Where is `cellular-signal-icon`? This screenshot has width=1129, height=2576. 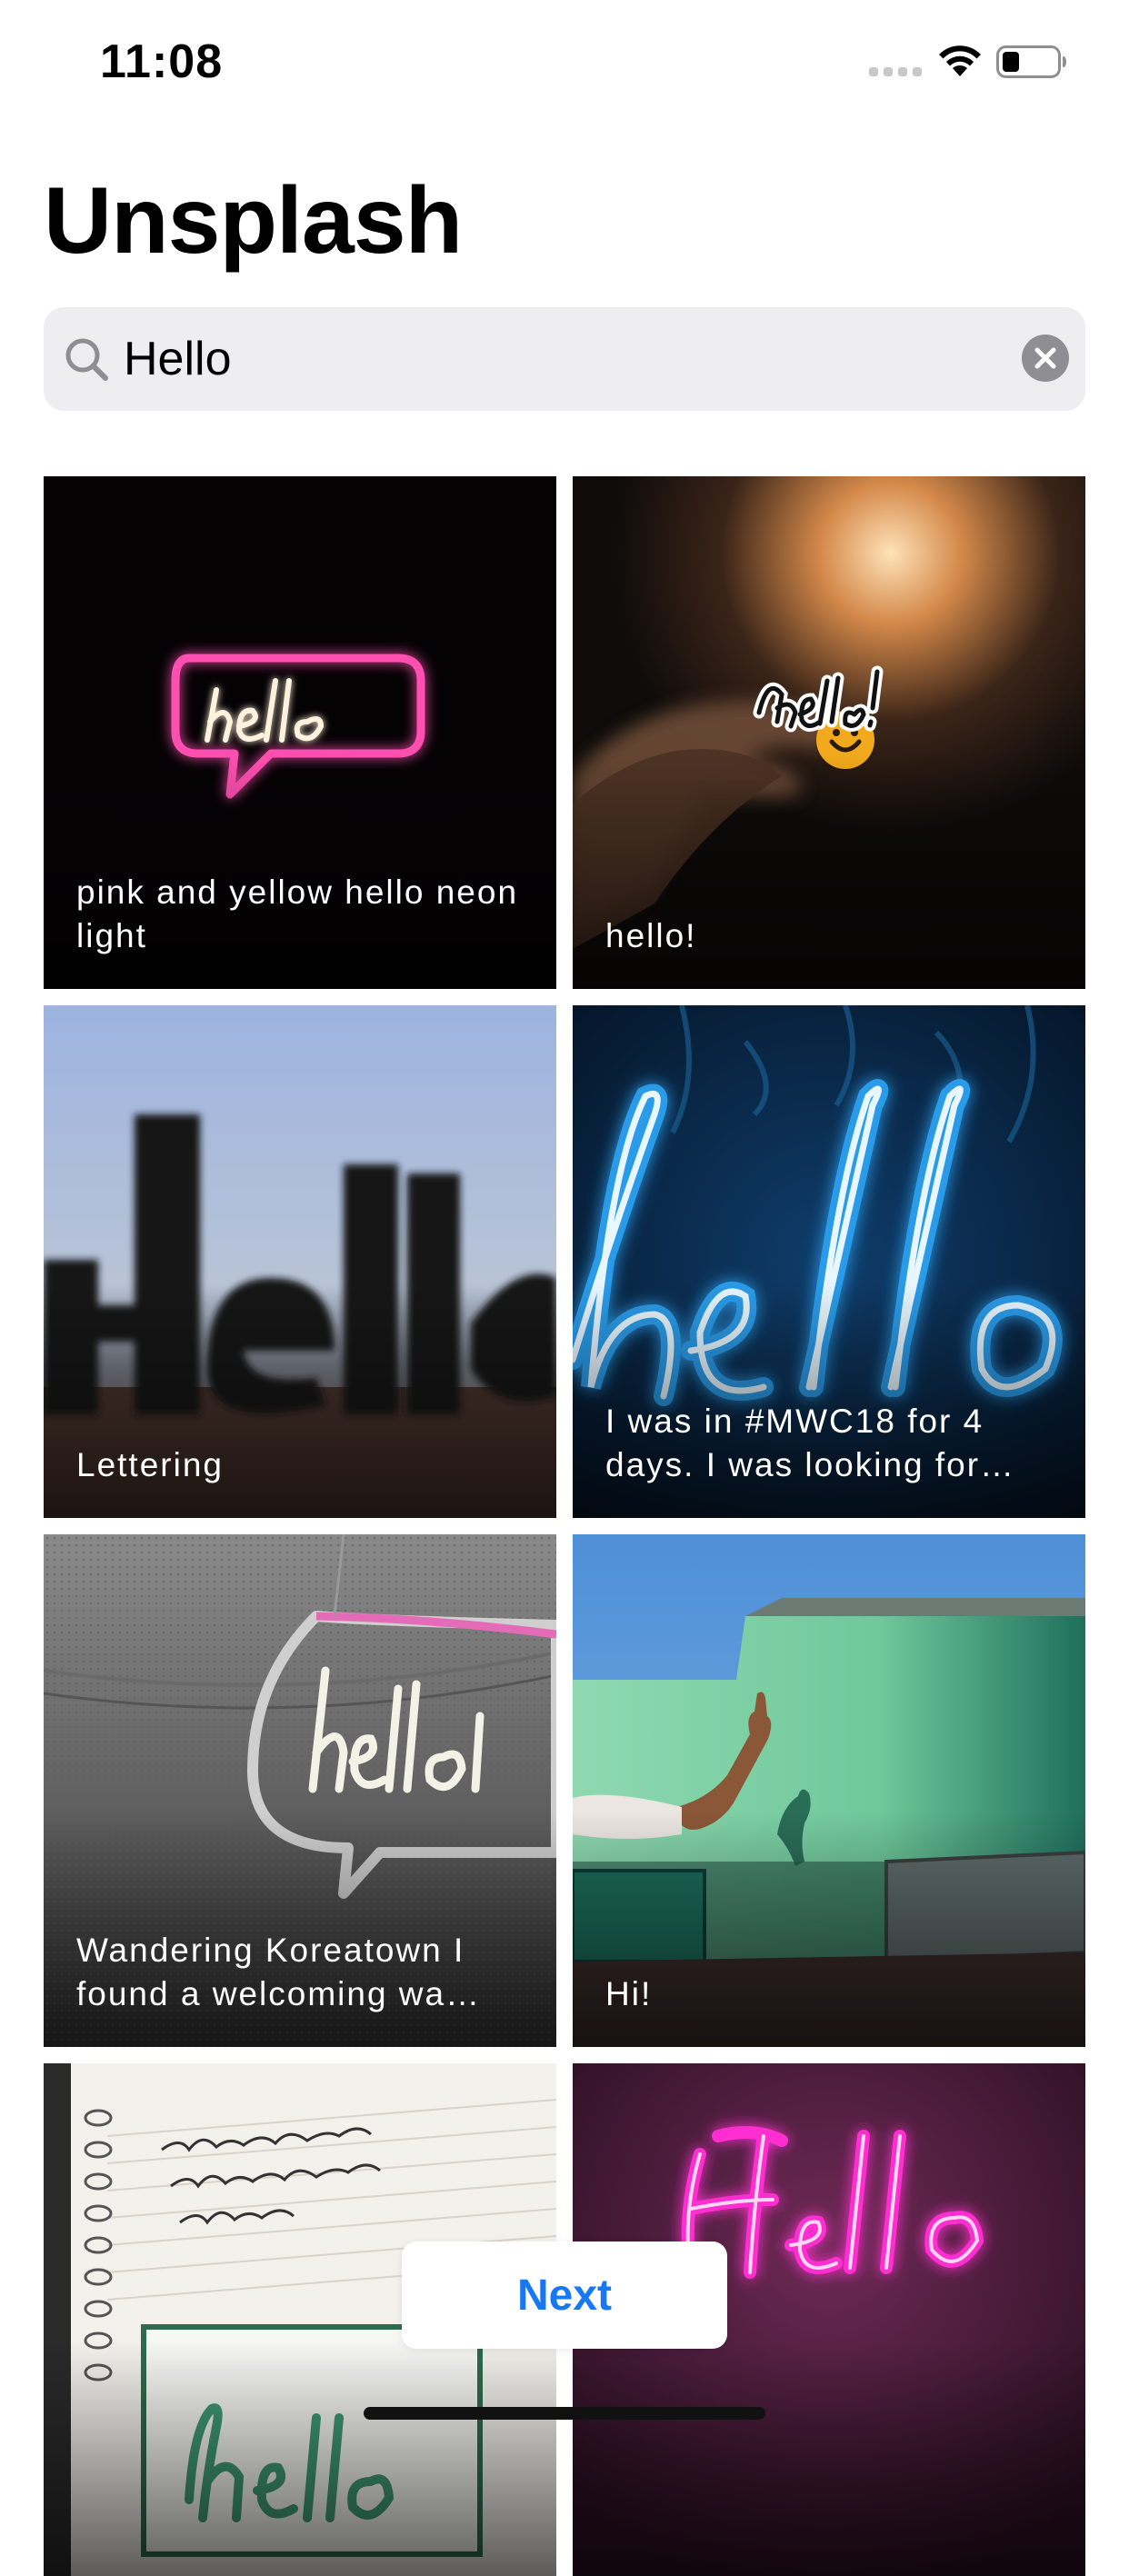
cellular-signal-icon is located at coordinates (896, 72).